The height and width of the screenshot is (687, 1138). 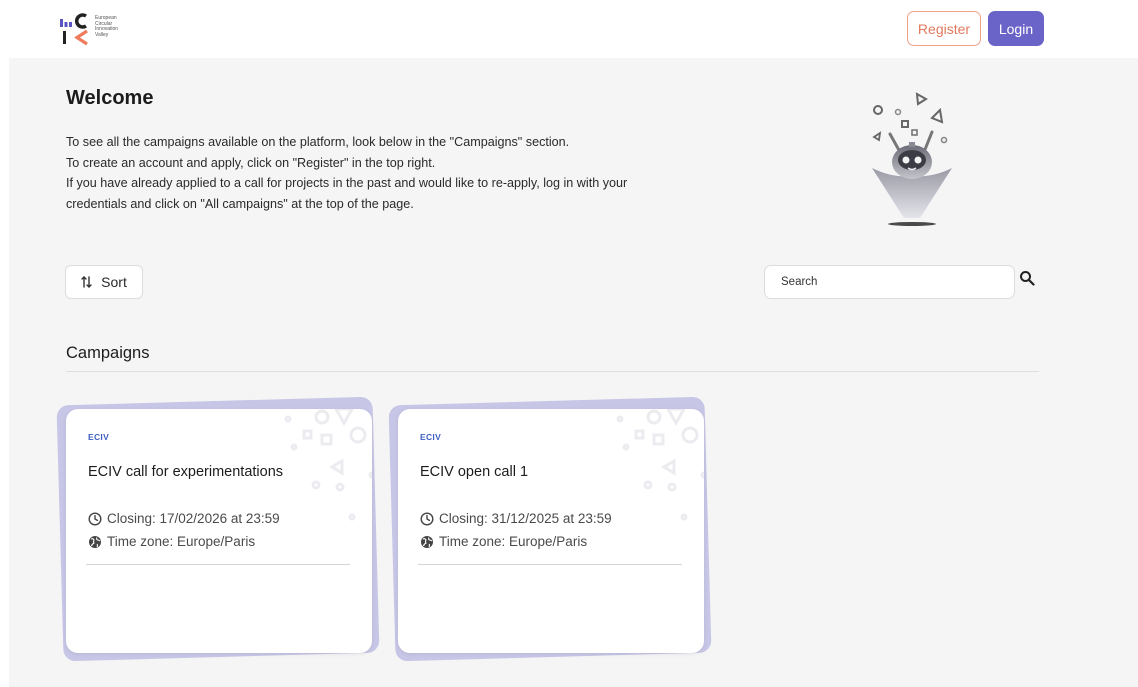 I want to click on sort-button: Sort, so click(x=104, y=282).